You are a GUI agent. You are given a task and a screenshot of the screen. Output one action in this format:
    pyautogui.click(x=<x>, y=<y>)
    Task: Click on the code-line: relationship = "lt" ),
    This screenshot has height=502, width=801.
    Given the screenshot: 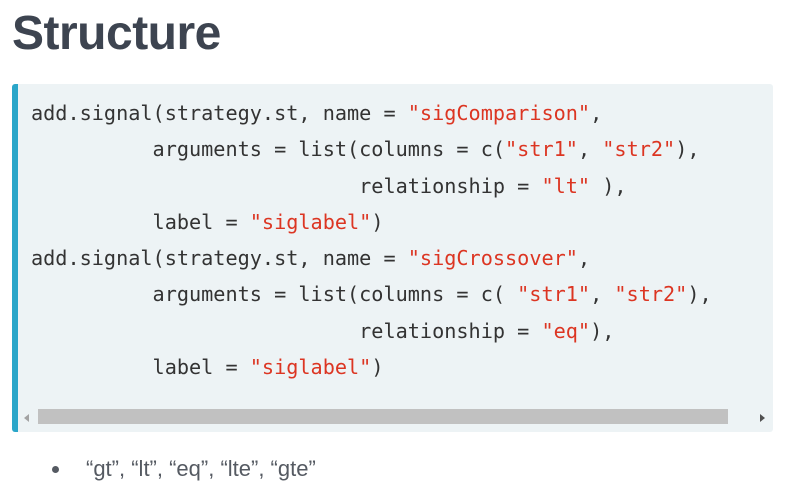 What is the action you would take?
    pyautogui.click(x=371, y=186)
    